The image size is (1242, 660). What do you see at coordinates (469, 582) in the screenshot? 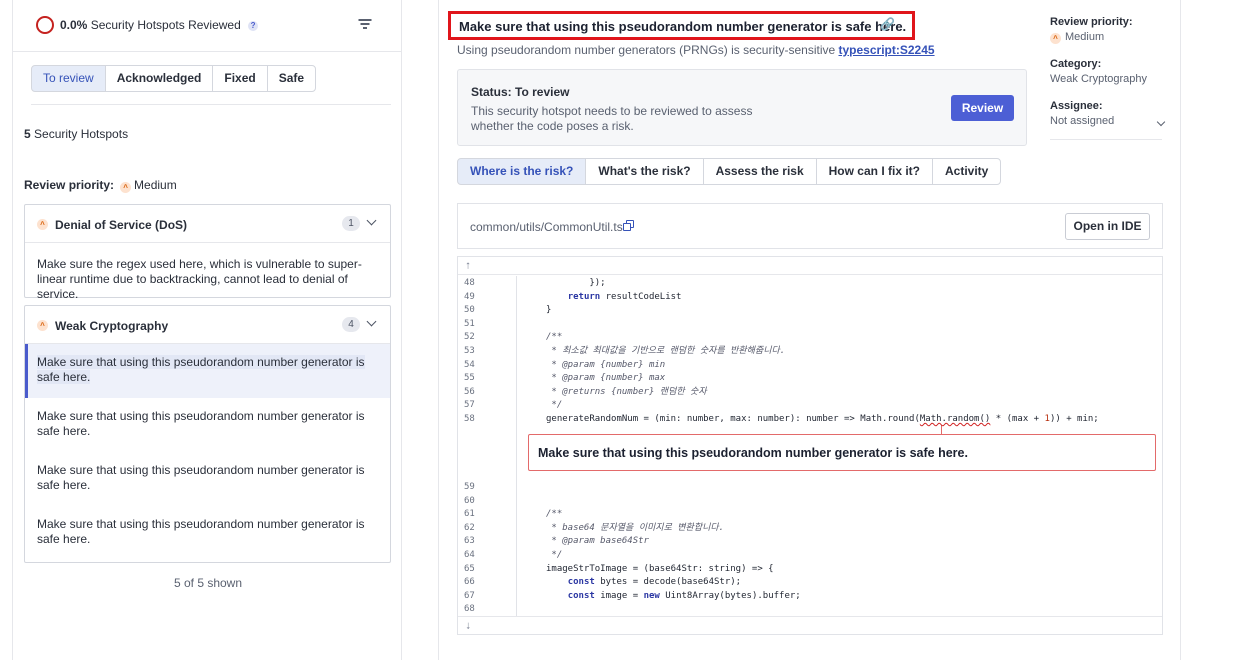
I see `line-number: 66` at bounding box center [469, 582].